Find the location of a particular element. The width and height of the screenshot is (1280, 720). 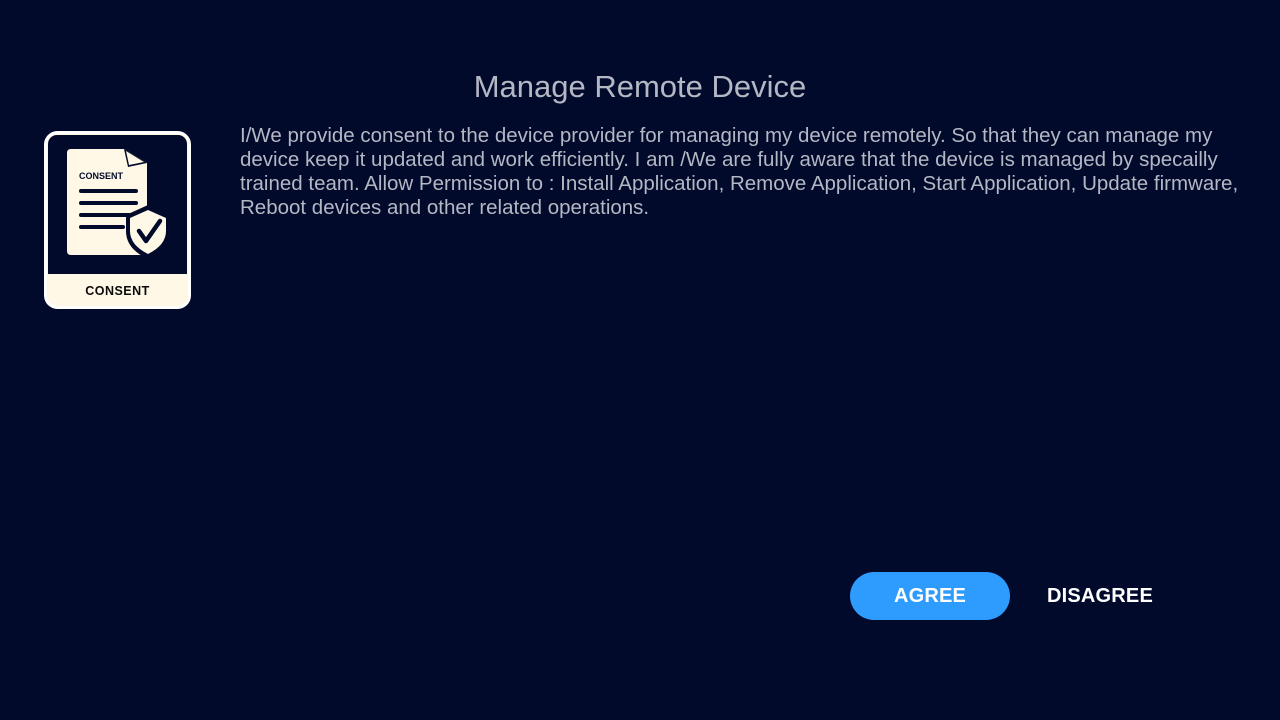

page-title: Manage Remote Device is located at coordinates (640, 86).